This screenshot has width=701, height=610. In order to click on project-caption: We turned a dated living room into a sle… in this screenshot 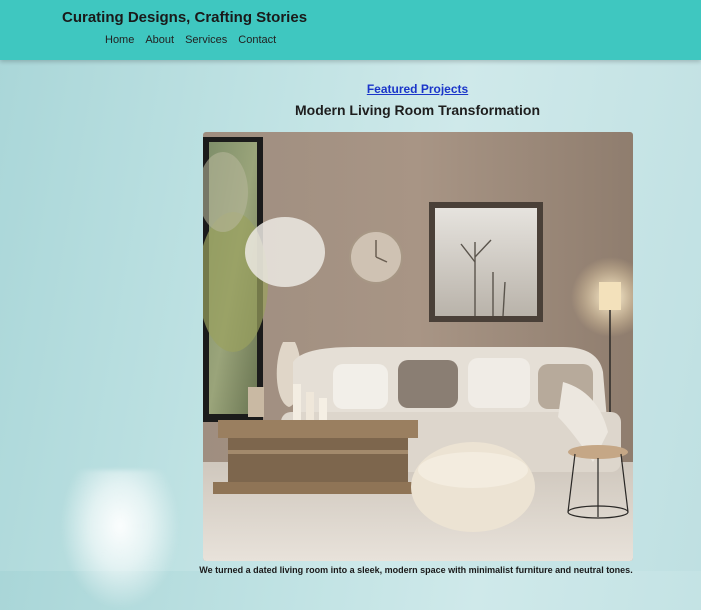, I will do `click(416, 570)`.